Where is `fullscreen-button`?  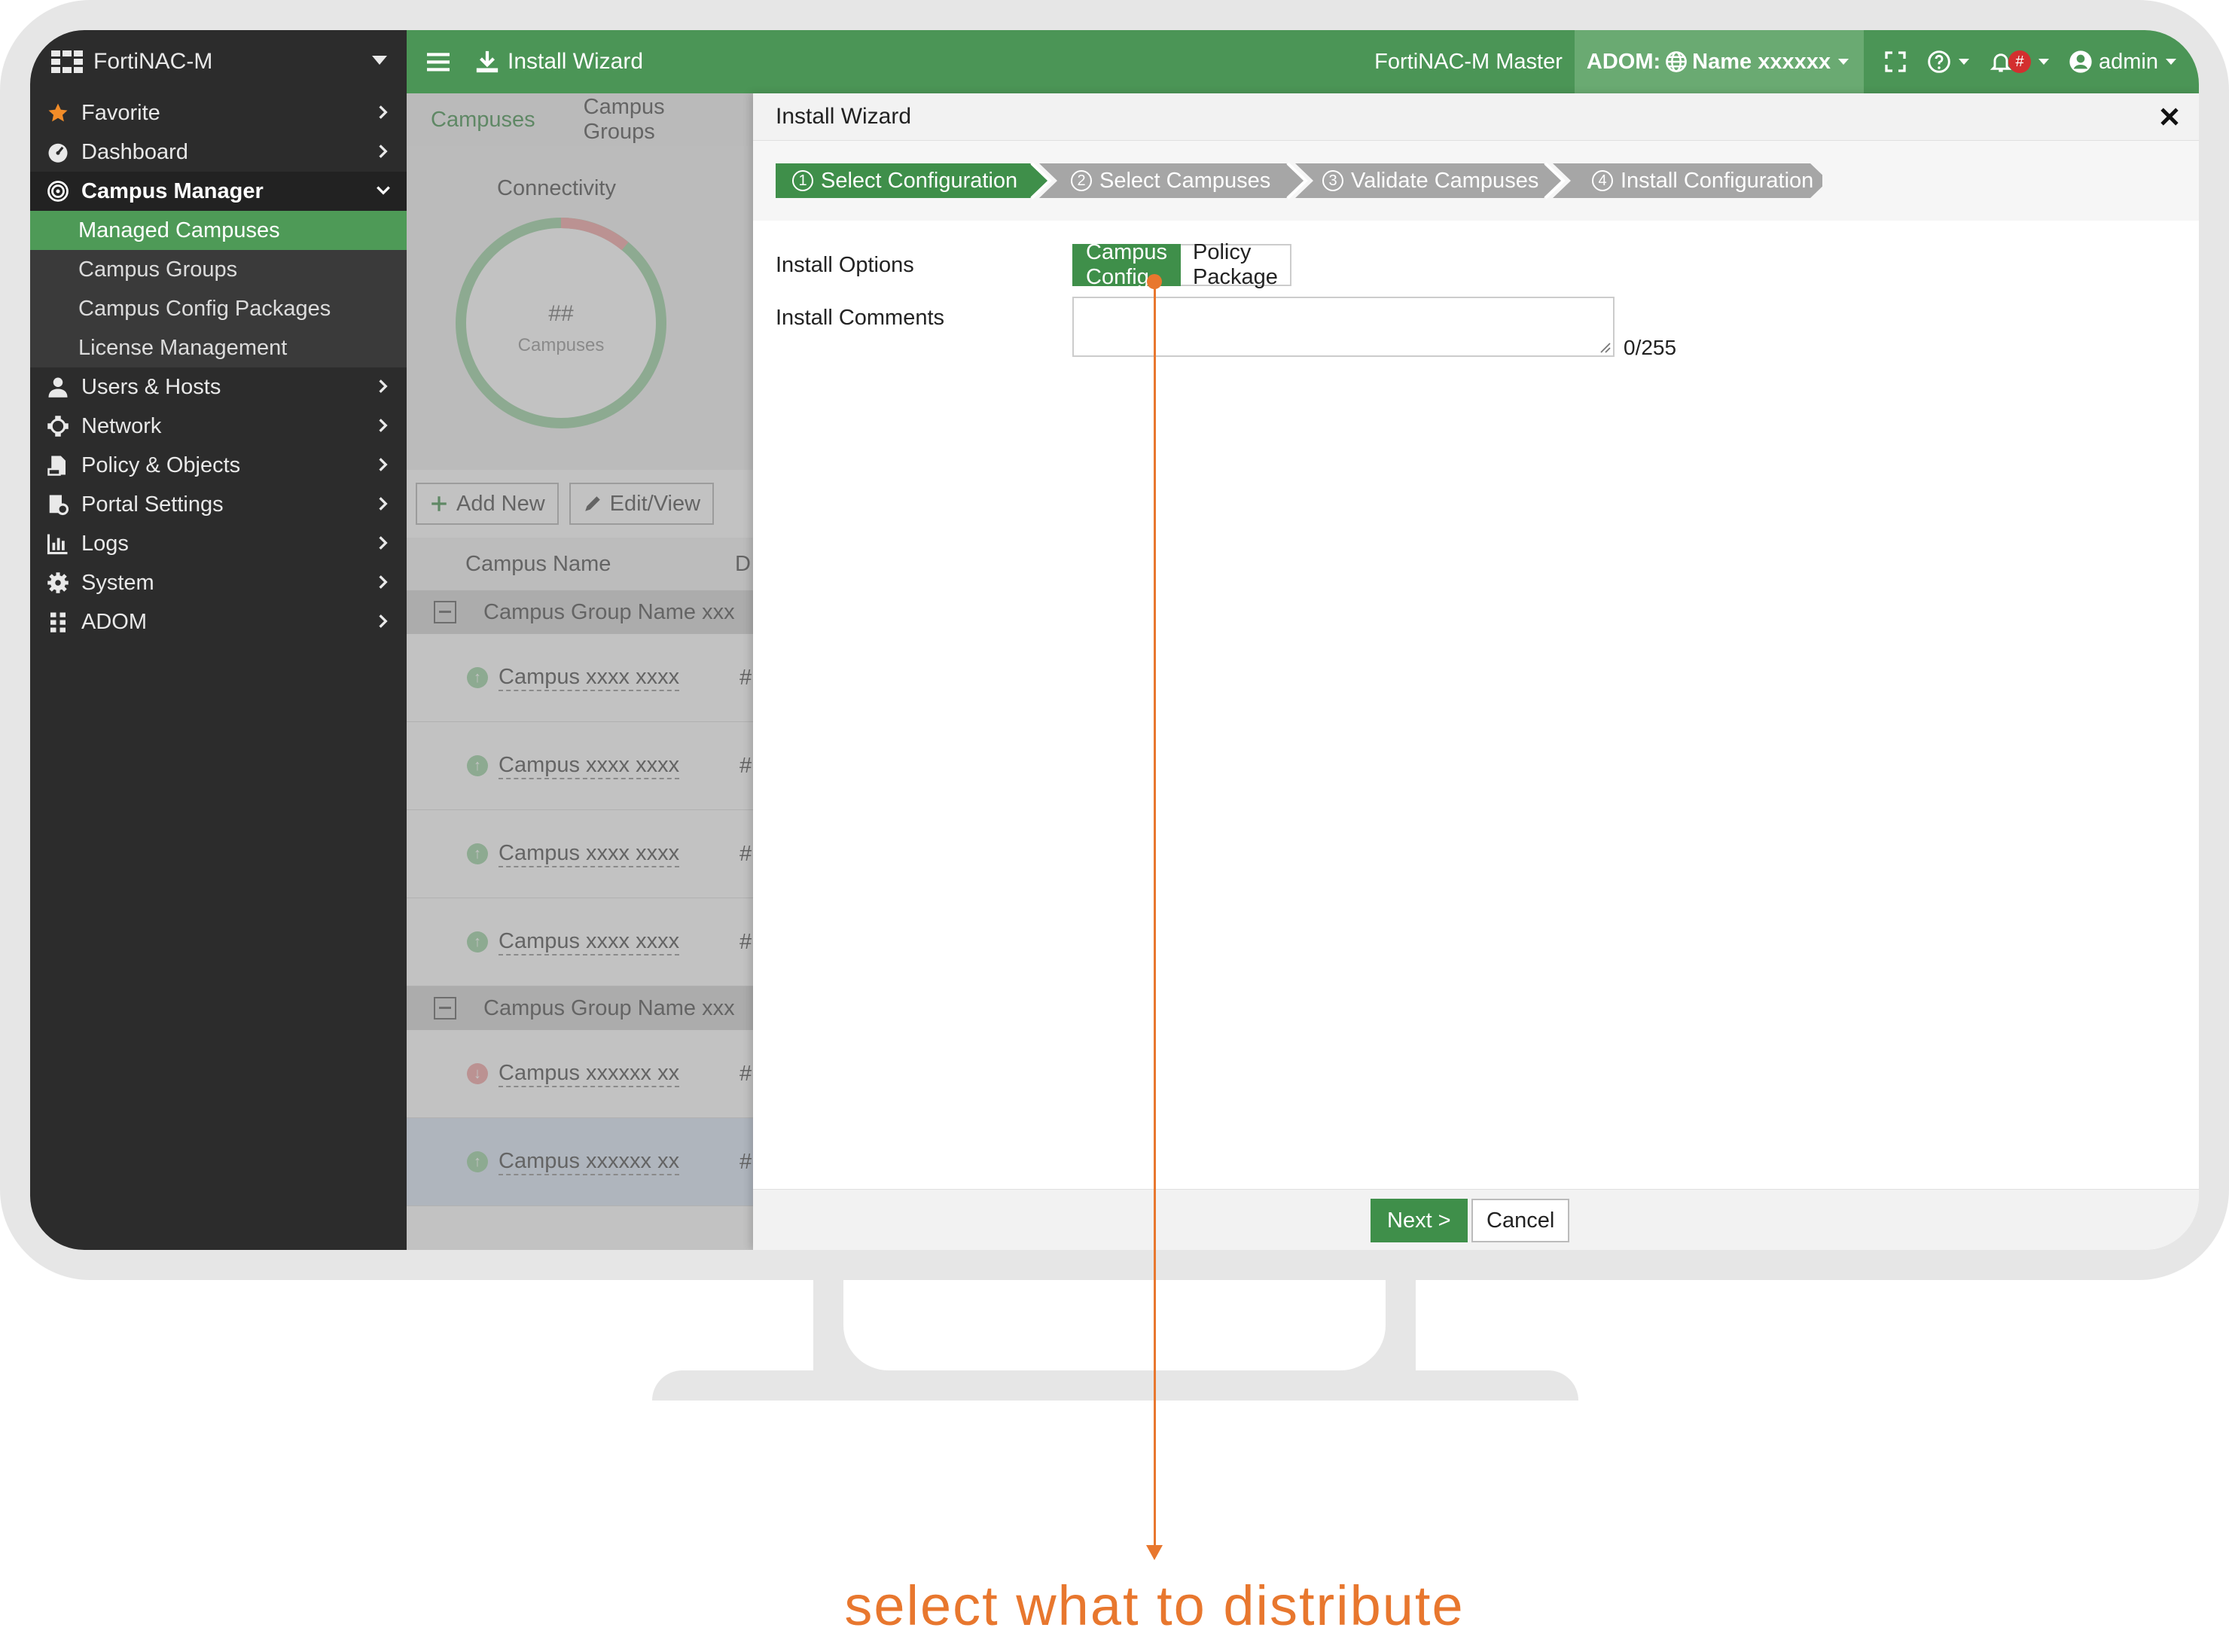
fullscreen-button is located at coordinates (1895, 62).